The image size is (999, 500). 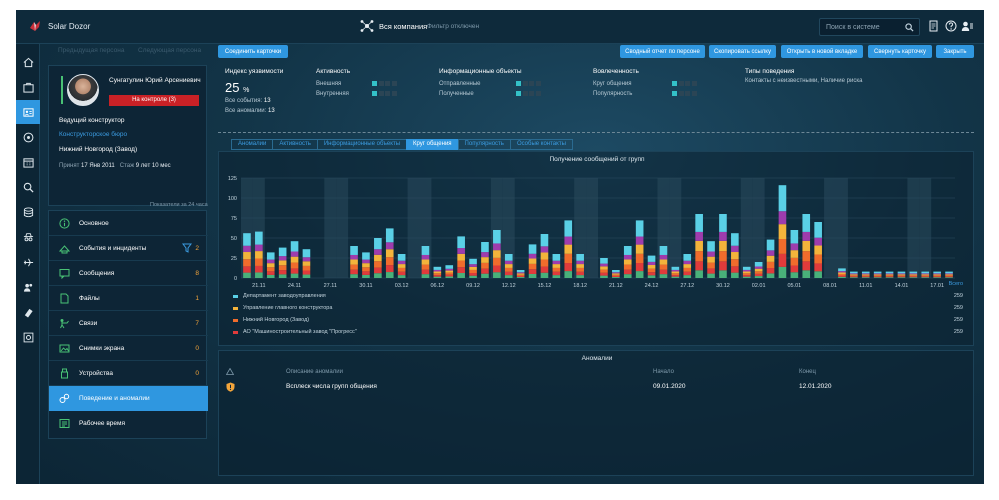 What do you see at coordinates (951, 26) in the screenshot?
I see `help-icon` at bounding box center [951, 26].